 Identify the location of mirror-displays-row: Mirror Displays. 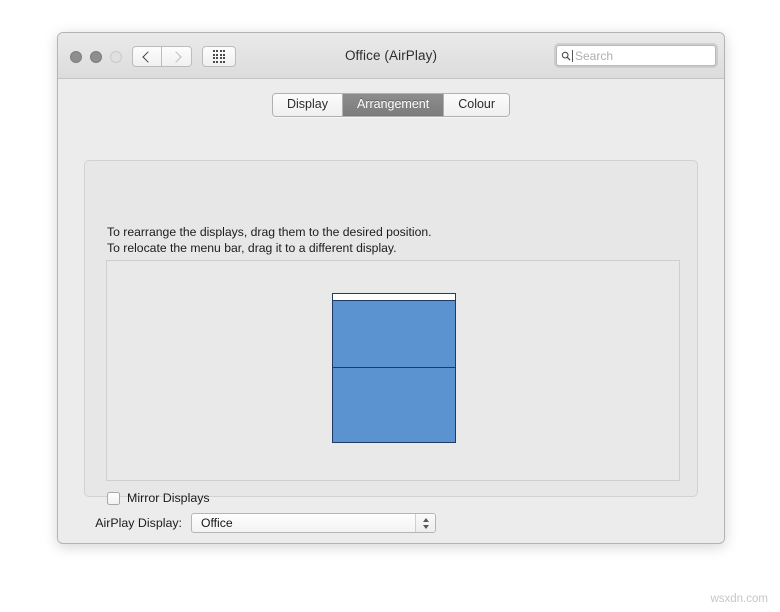
(158, 498).